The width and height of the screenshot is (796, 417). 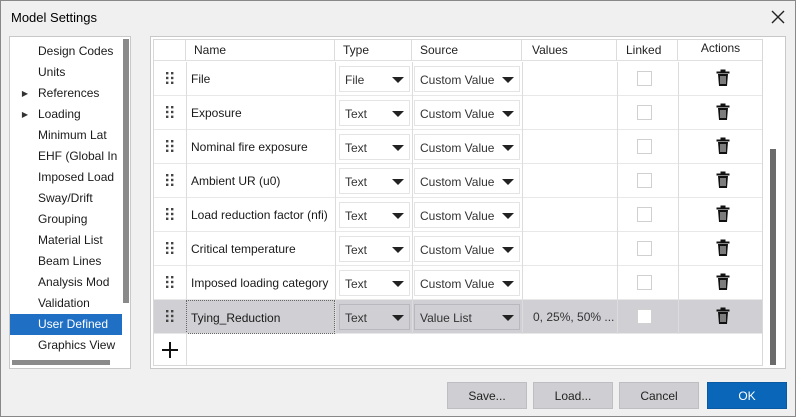 What do you see at coordinates (66, 282) in the screenshot?
I see `sidebar-item: Analysis Mod` at bounding box center [66, 282].